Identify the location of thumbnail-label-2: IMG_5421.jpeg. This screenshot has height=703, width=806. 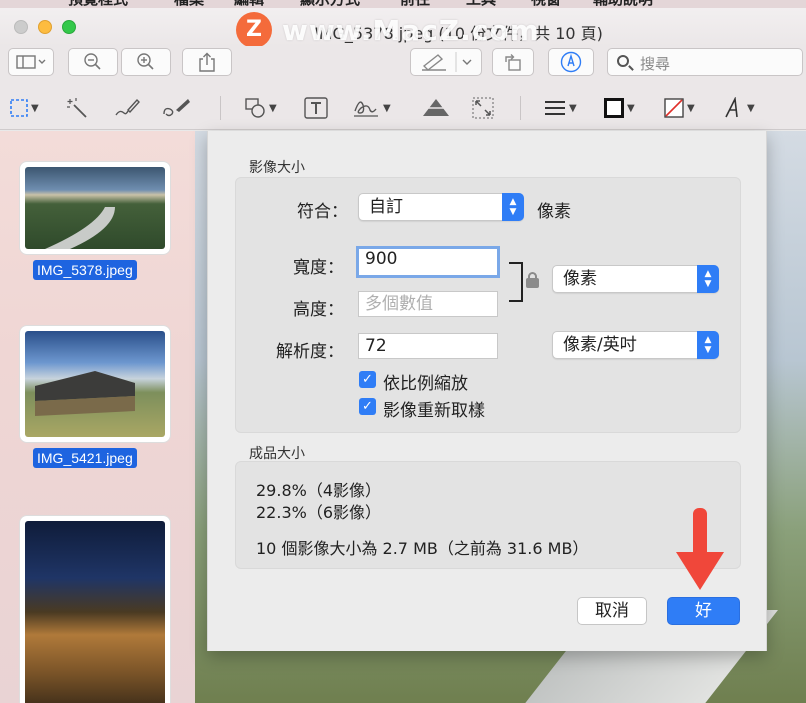
(85, 458).